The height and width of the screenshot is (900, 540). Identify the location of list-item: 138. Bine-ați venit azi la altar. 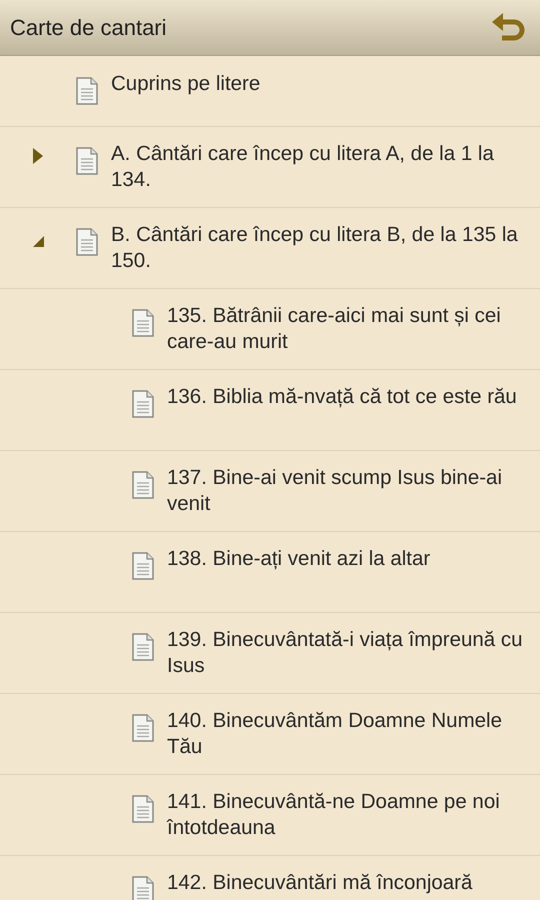
(270, 572).